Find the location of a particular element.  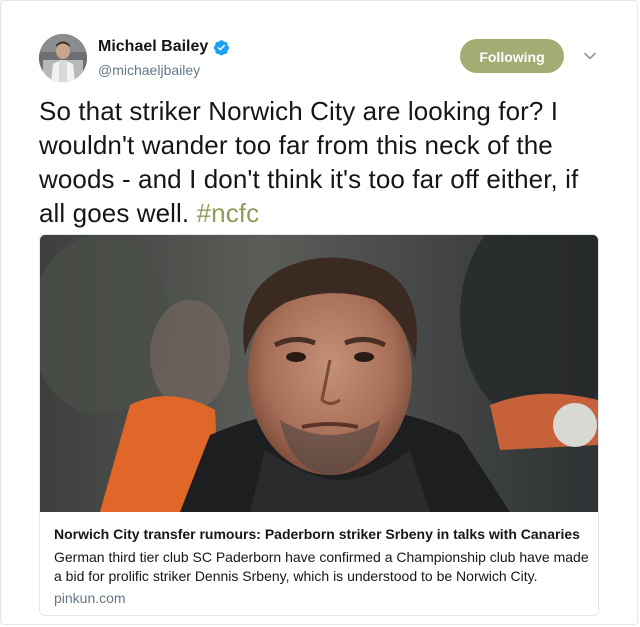

chevron-down-icon is located at coordinates (590, 56).